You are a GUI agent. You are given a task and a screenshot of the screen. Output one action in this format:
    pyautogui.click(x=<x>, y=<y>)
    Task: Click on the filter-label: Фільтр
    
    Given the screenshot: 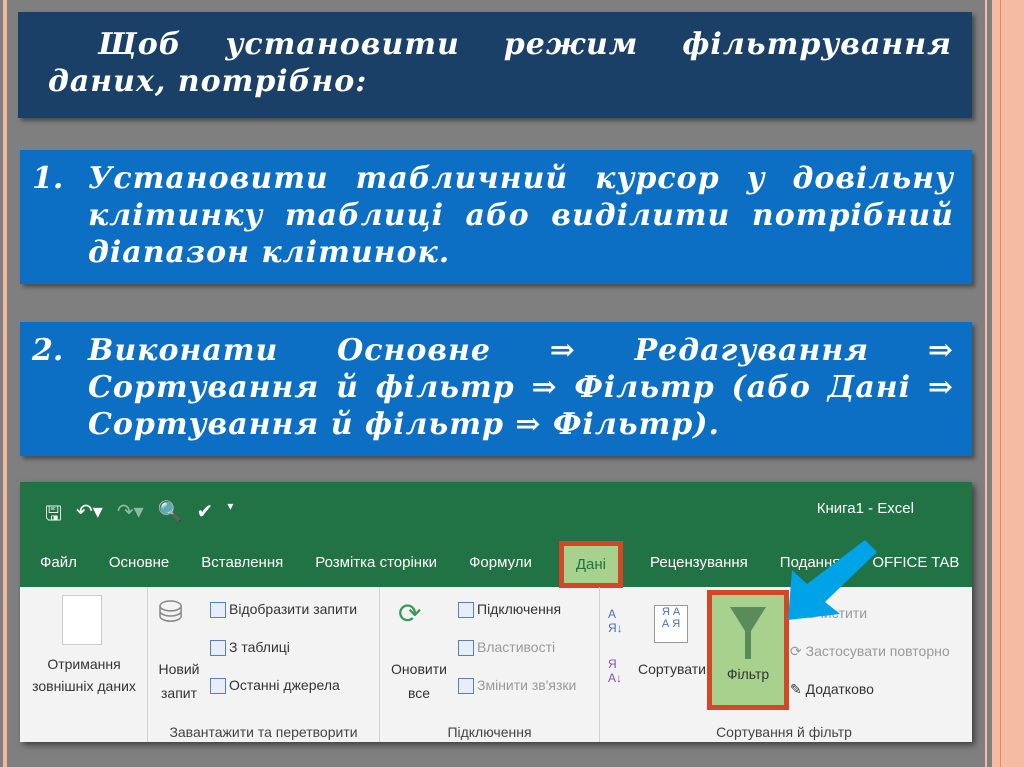 What is the action you would take?
    pyautogui.click(x=748, y=674)
    